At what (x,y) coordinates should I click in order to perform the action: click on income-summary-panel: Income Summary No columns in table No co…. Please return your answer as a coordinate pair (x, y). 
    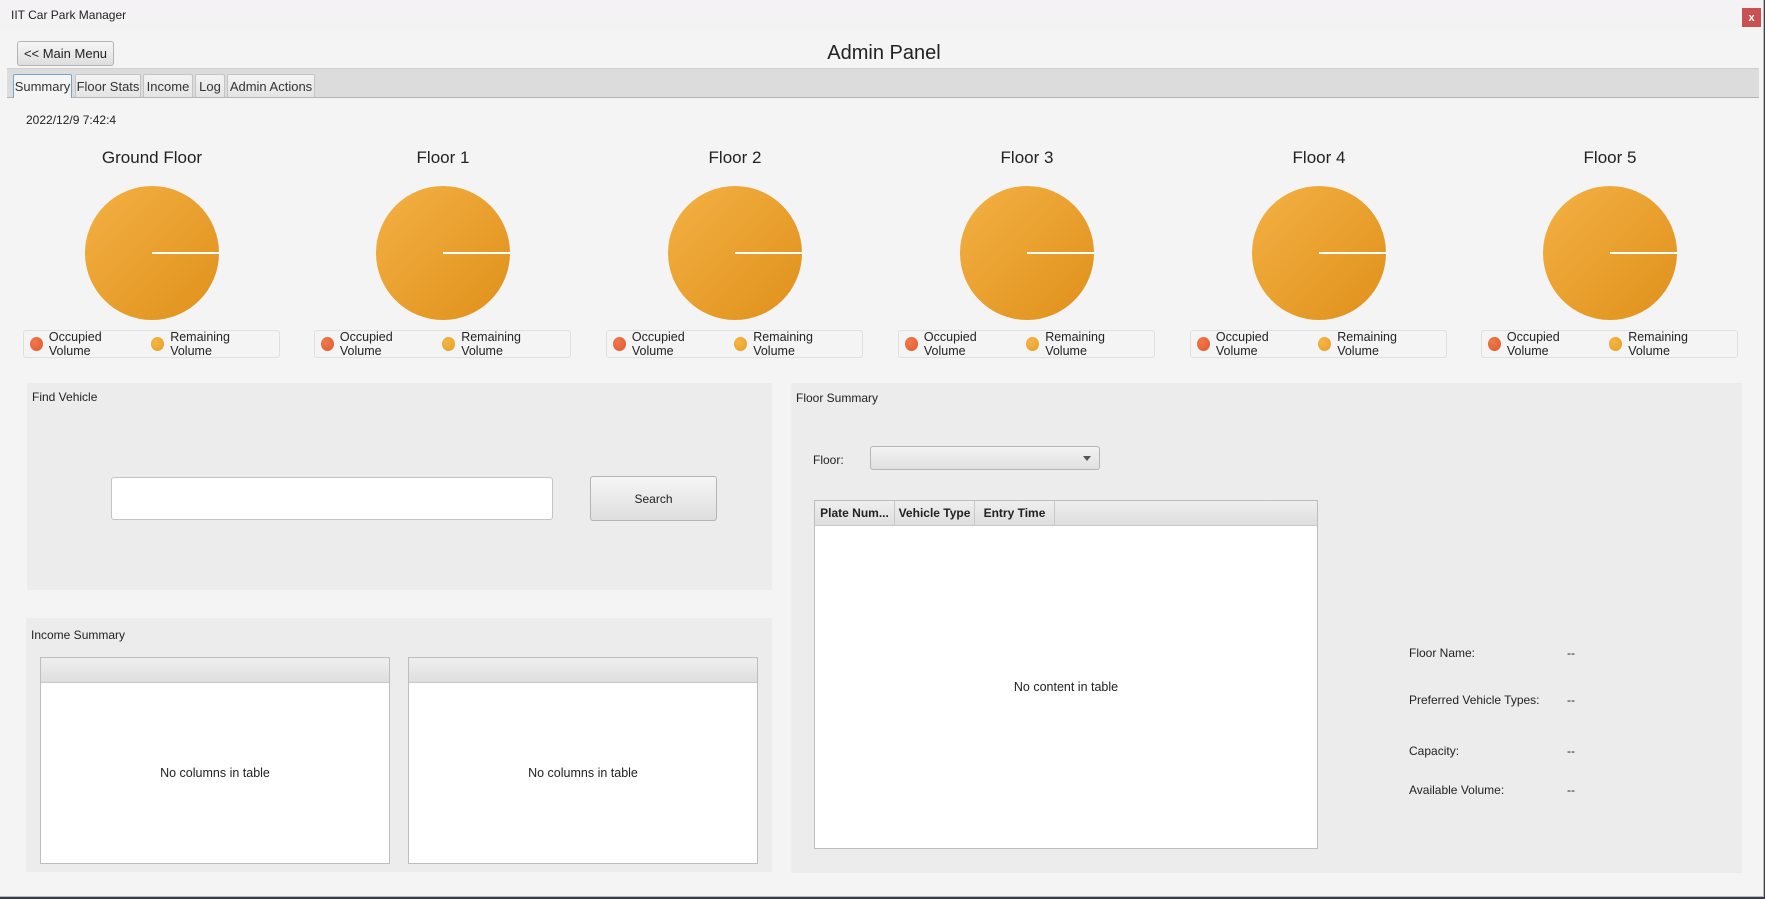
    Looking at the image, I should click on (399, 745).